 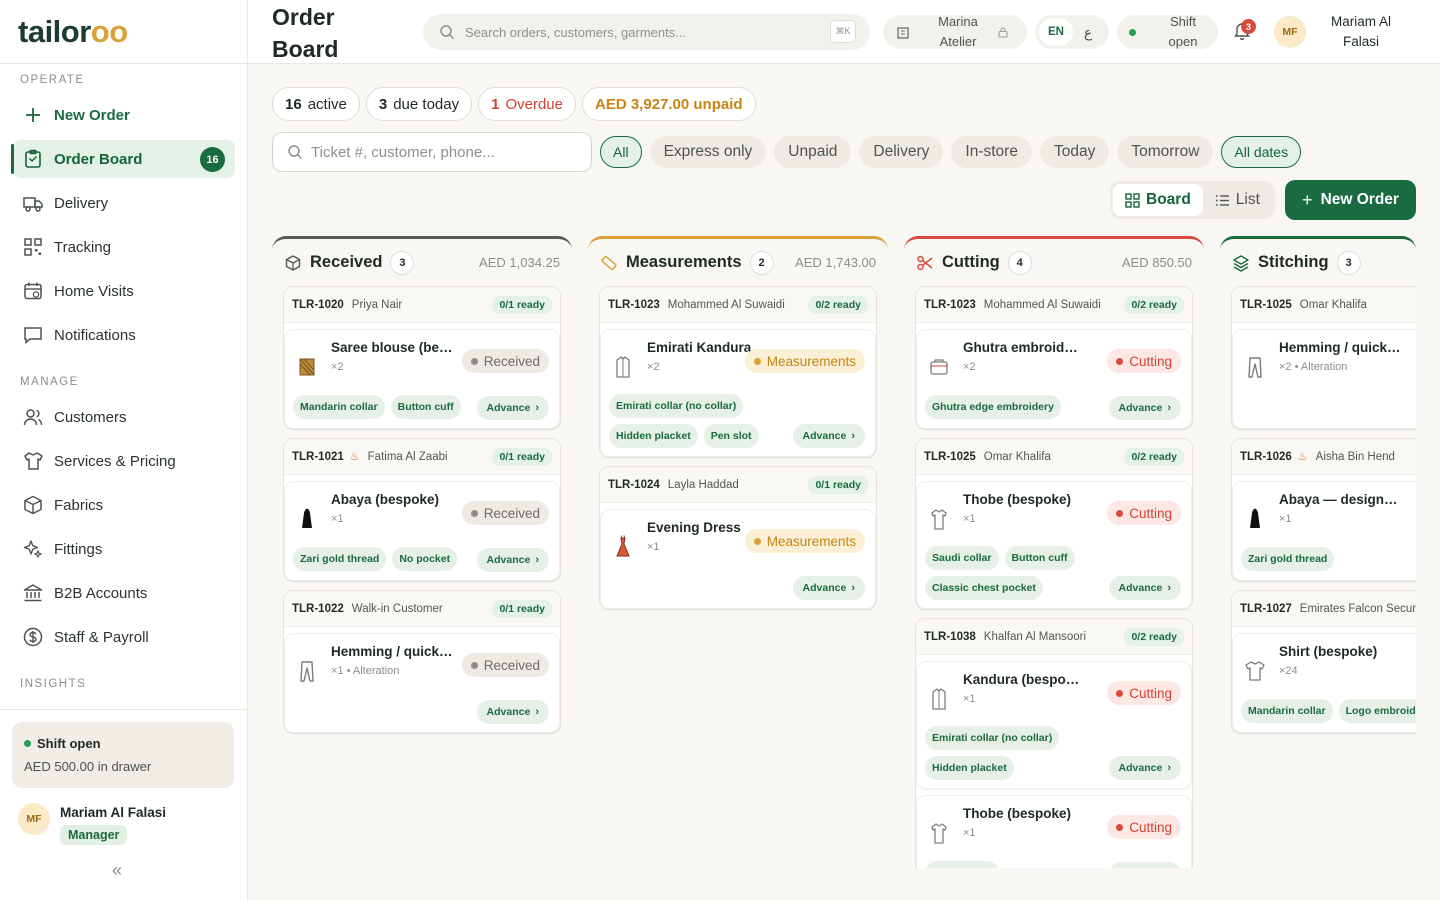 What do you see at coordinates (984, 588) in the screenshot?
I see `option-tag: Classic chest pocket` at bounding box center [984, 588].